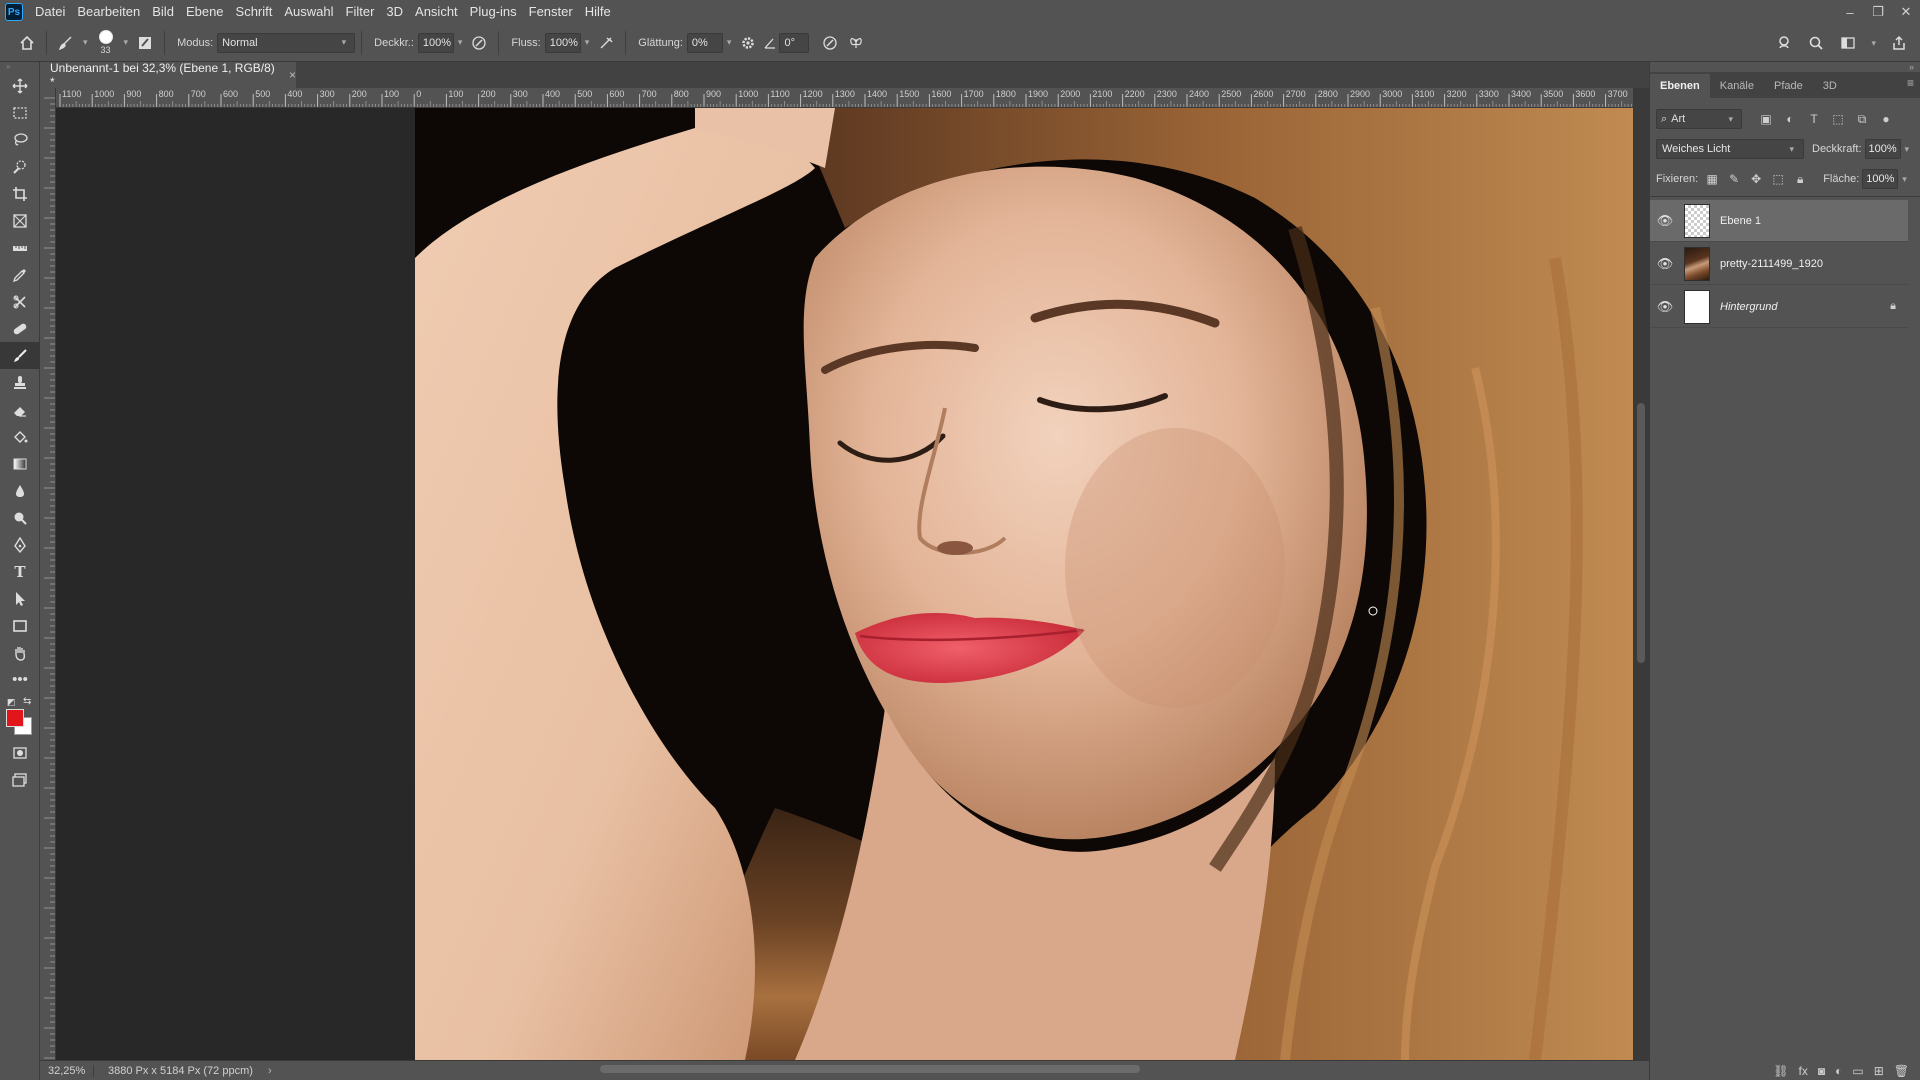  Describe the element at coordinates (1779, 264) in the screenshot. I see `layer-row-photo: 👁︎ pretty-2111499_1920` at that location.